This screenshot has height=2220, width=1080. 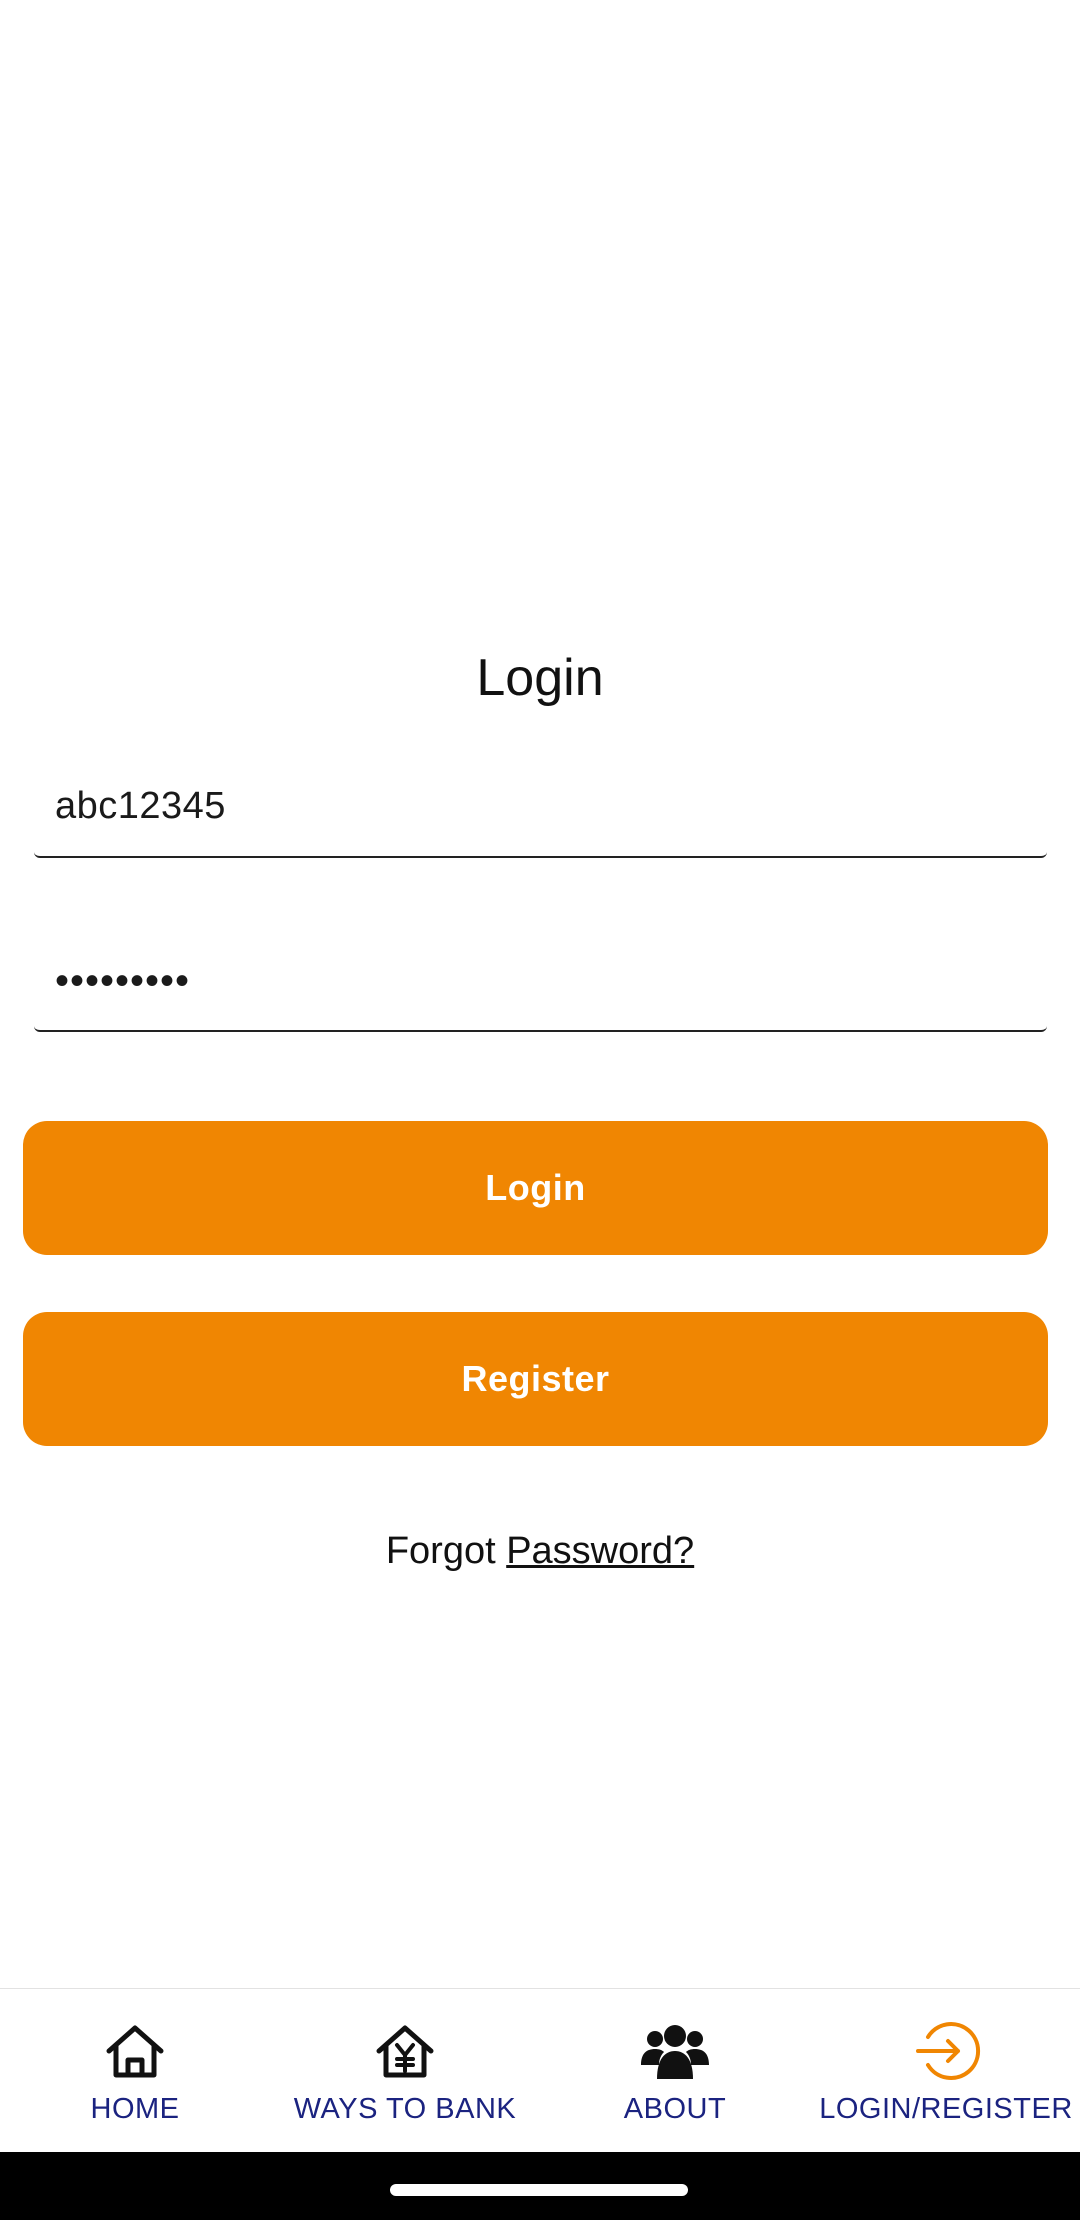 What do you see at coordinates (135, 2051) in the screenshot?
I see `home-icon` at bounding box center [135, 2051].